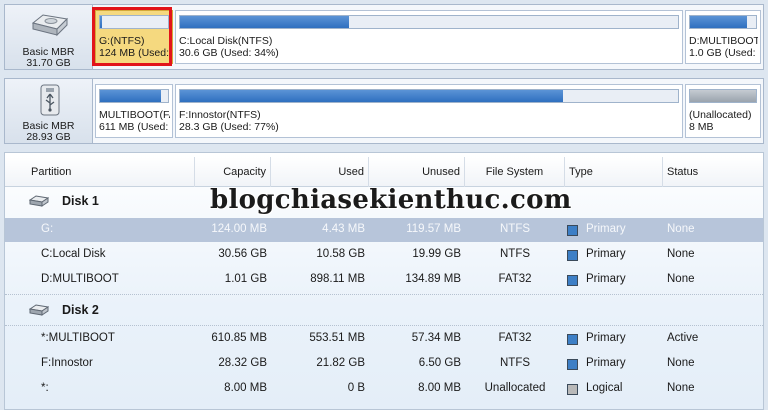  What do you see at coordinates (239, 229) in the screenshot?
I see `cell-capacity: 124.00 MB` at bounding box center [239, 229].